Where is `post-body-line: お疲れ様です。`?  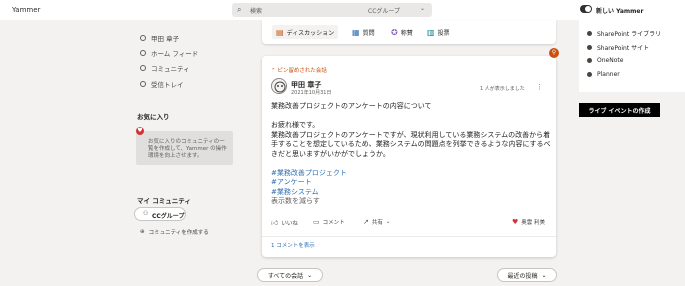 post-body-line: お疲れ様です。 is located at coordinates (295, 125).